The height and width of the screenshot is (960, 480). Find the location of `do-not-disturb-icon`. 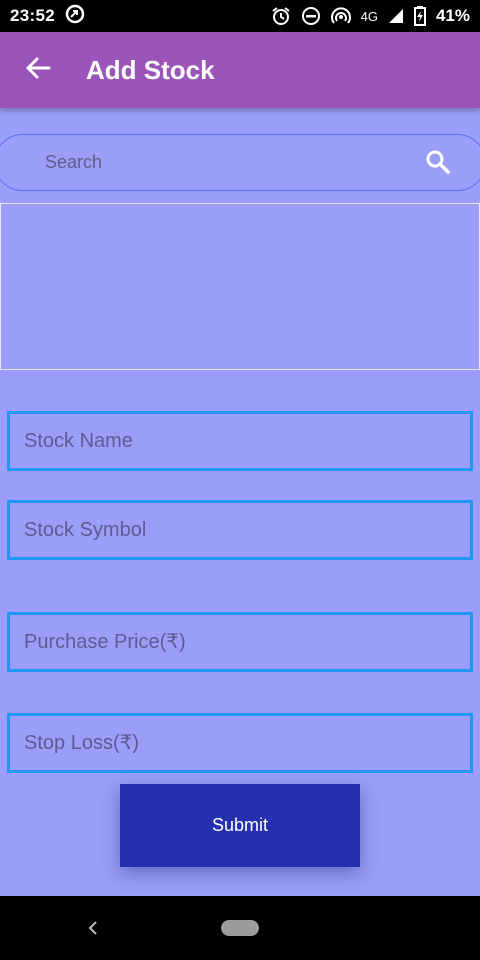

do-not-disturb-icon is located at coordinates (311, 16).